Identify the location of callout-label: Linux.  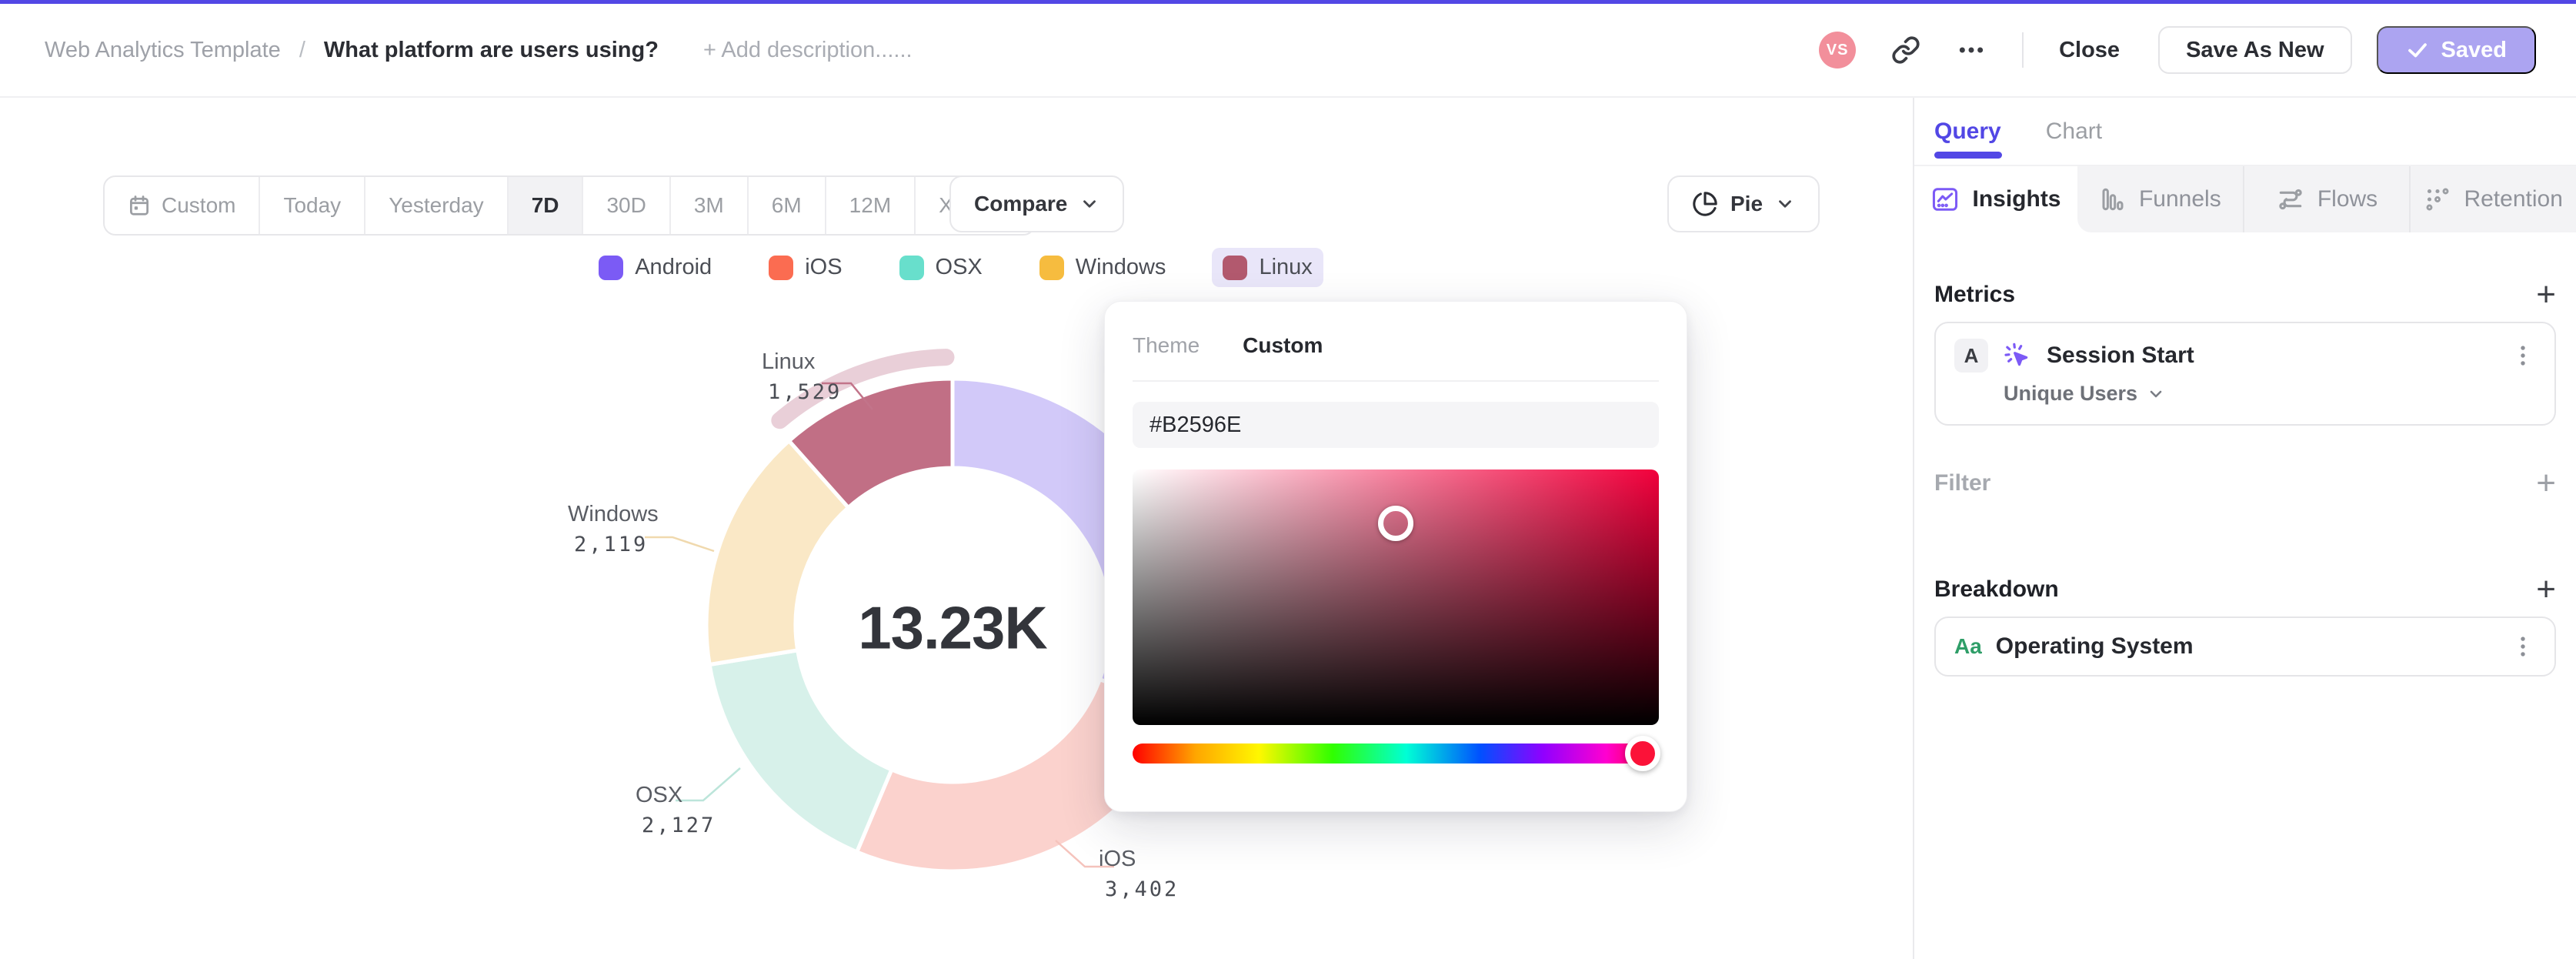
(789, 361).